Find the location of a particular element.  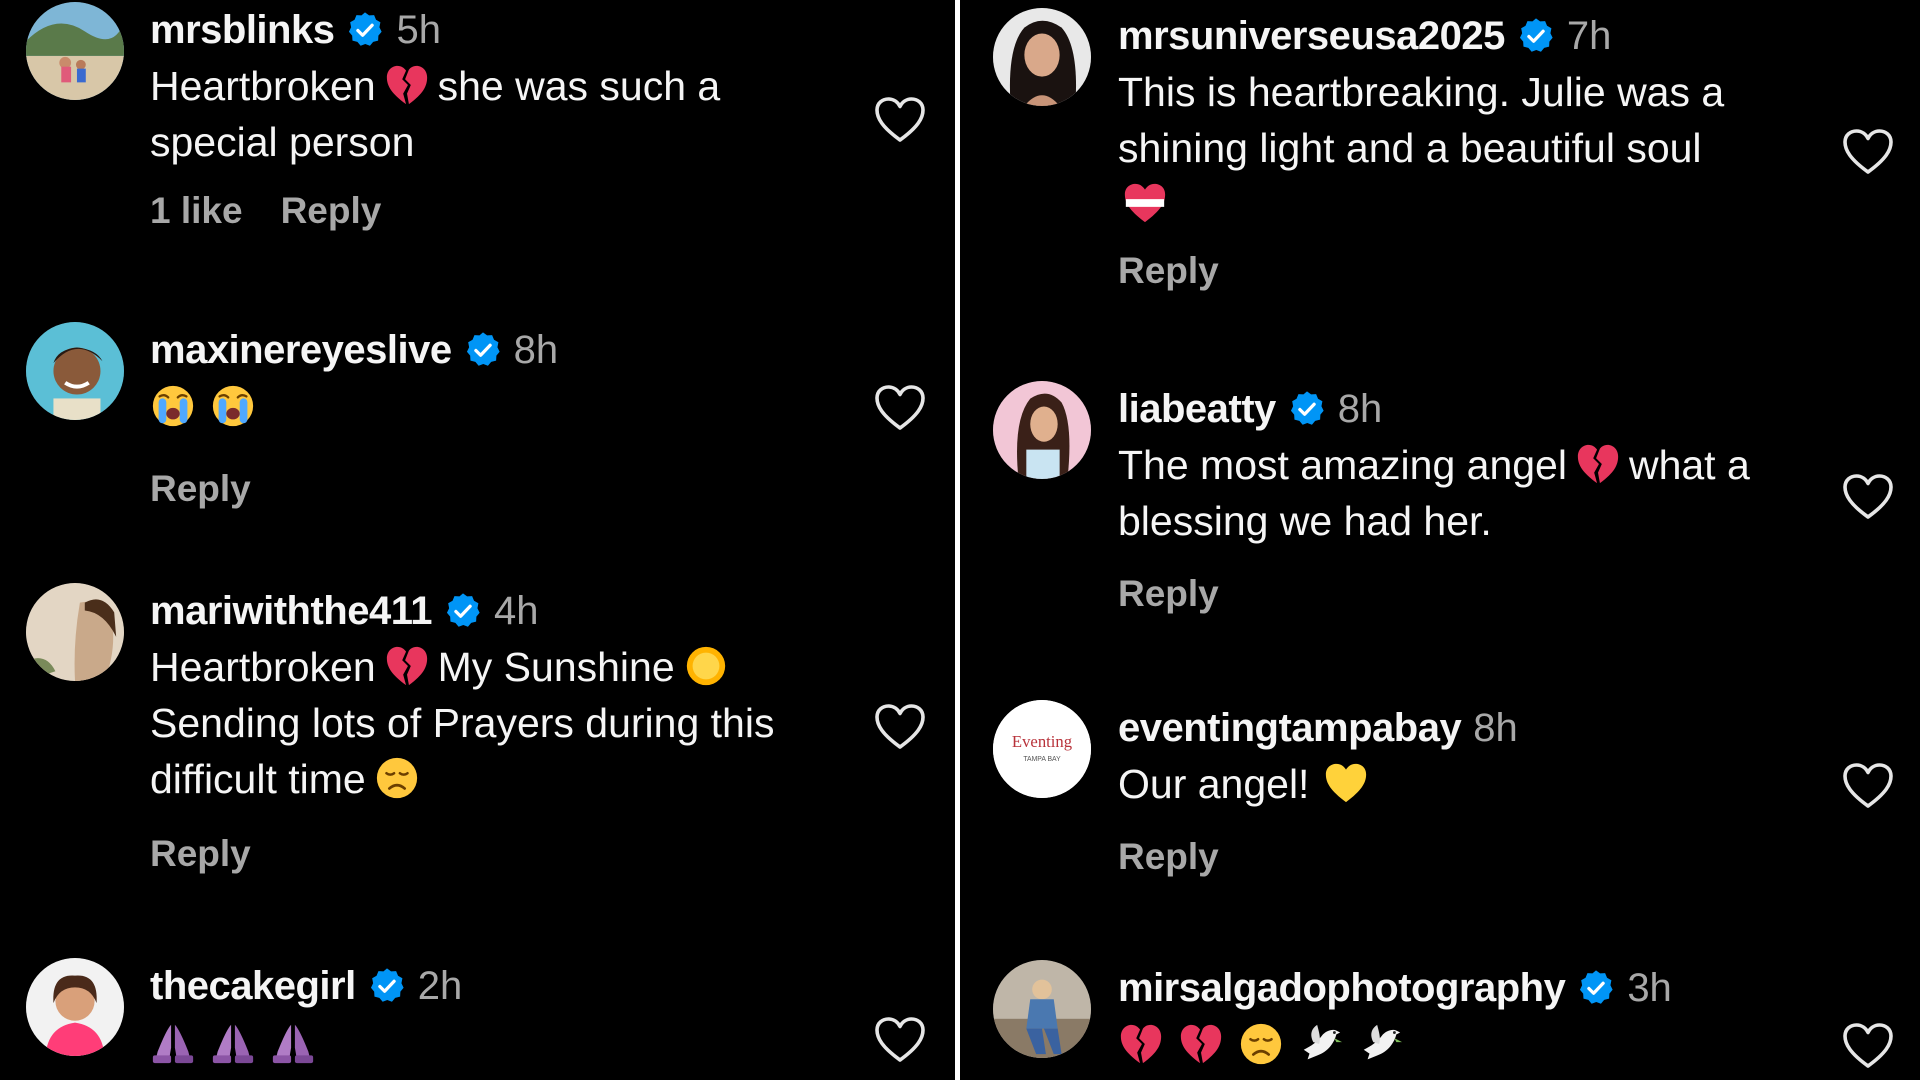

avatar: Eventing TAMPA BAY is located at coordinates (1042, 749).